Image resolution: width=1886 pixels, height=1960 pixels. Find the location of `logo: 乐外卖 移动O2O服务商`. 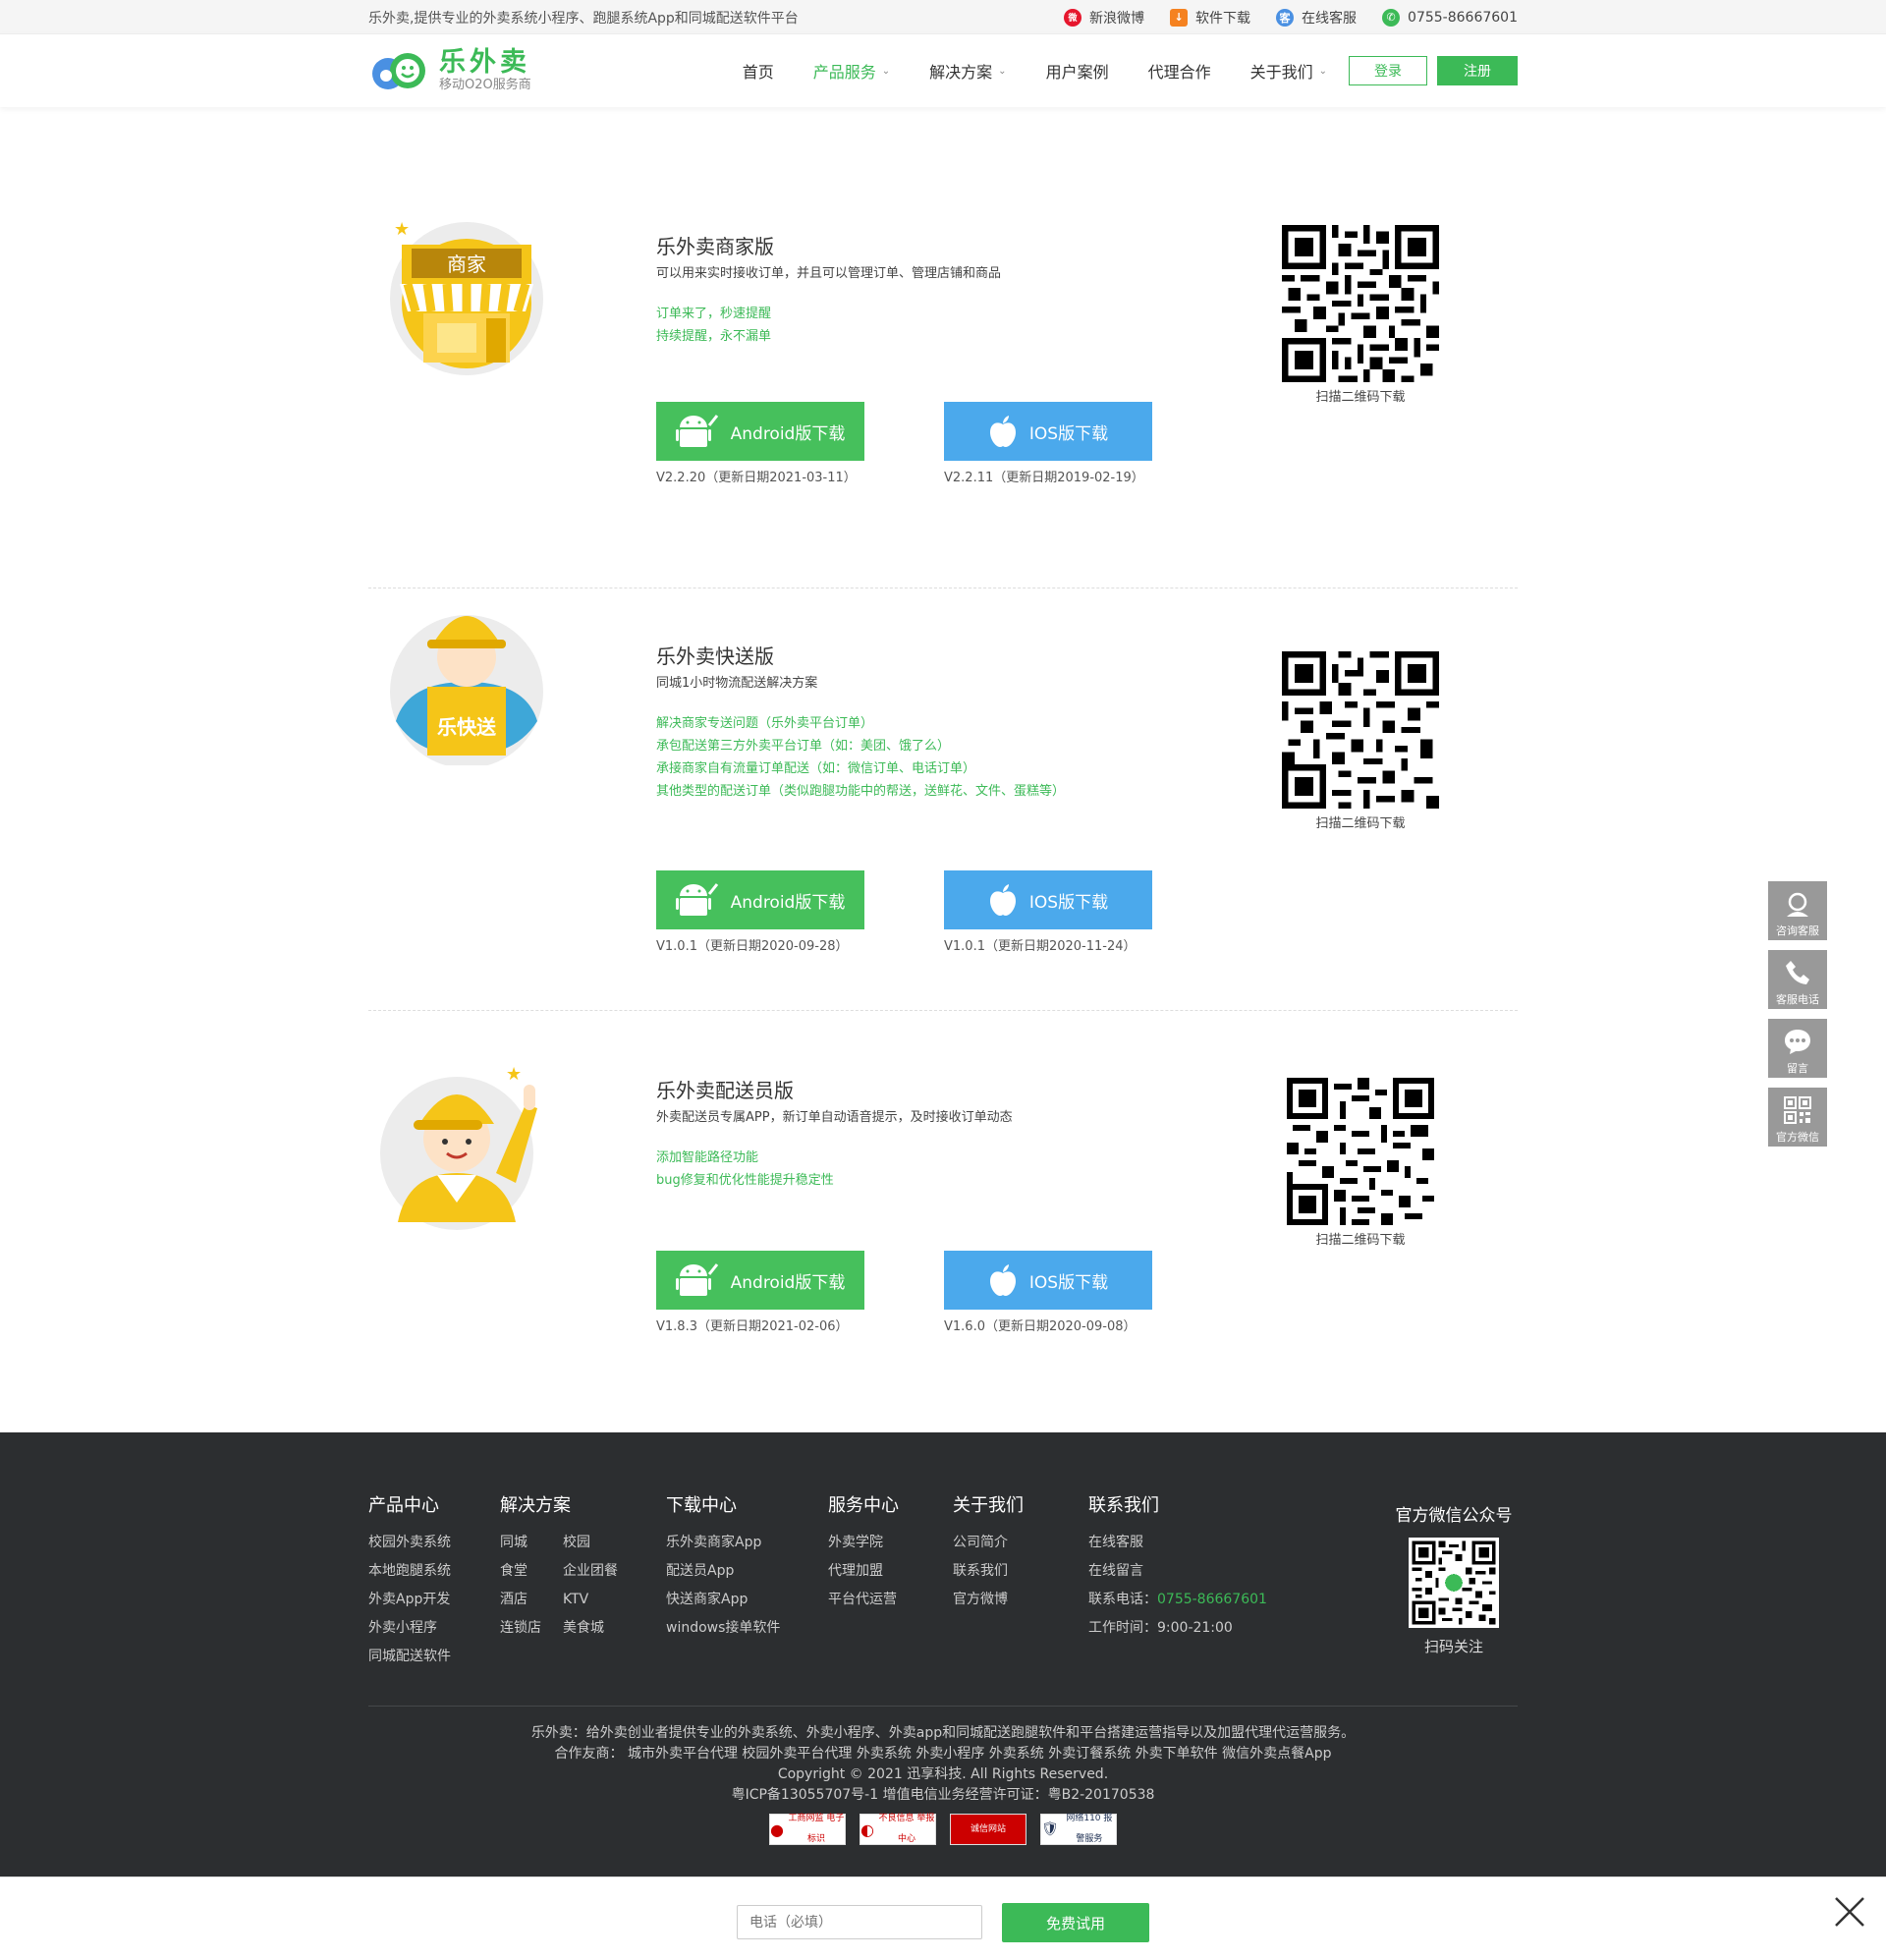

logo: 乐外卖 移动O2O服务商 is located at coordinates (449, 70).